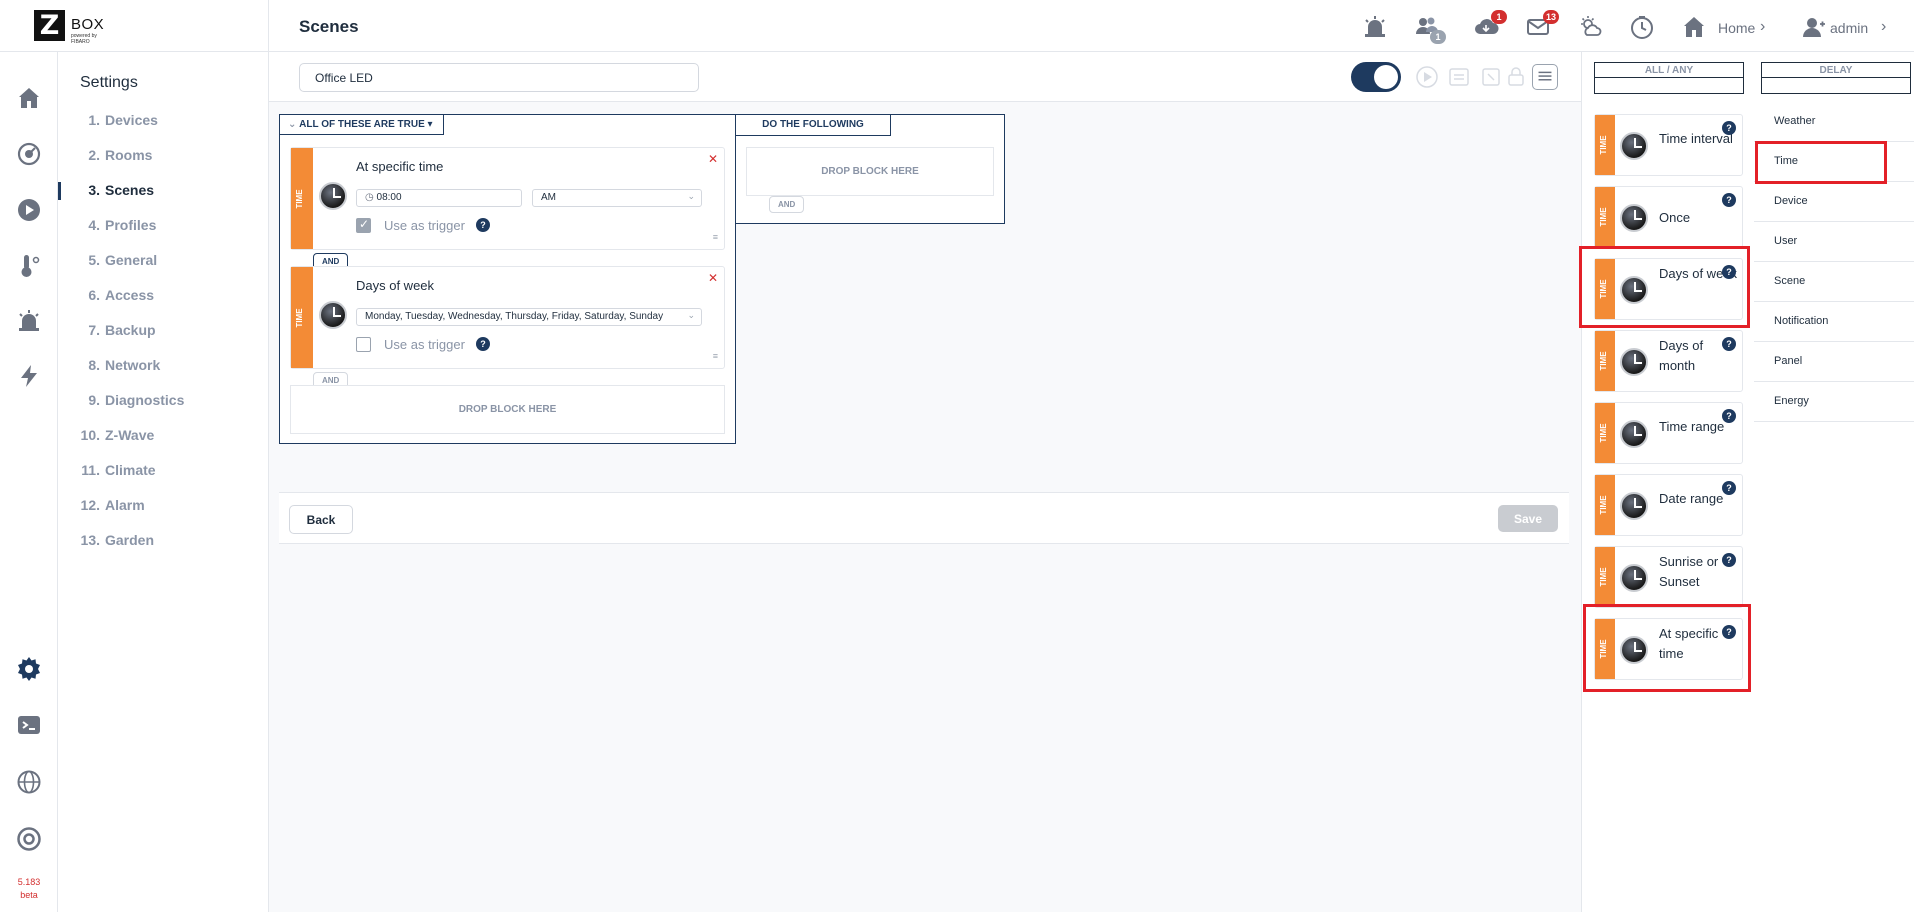 The height and width of the screenshot is (912, 1914). Describe the element at coordinates (29, 839) in the screenshot. I see `support-icon` at that location.